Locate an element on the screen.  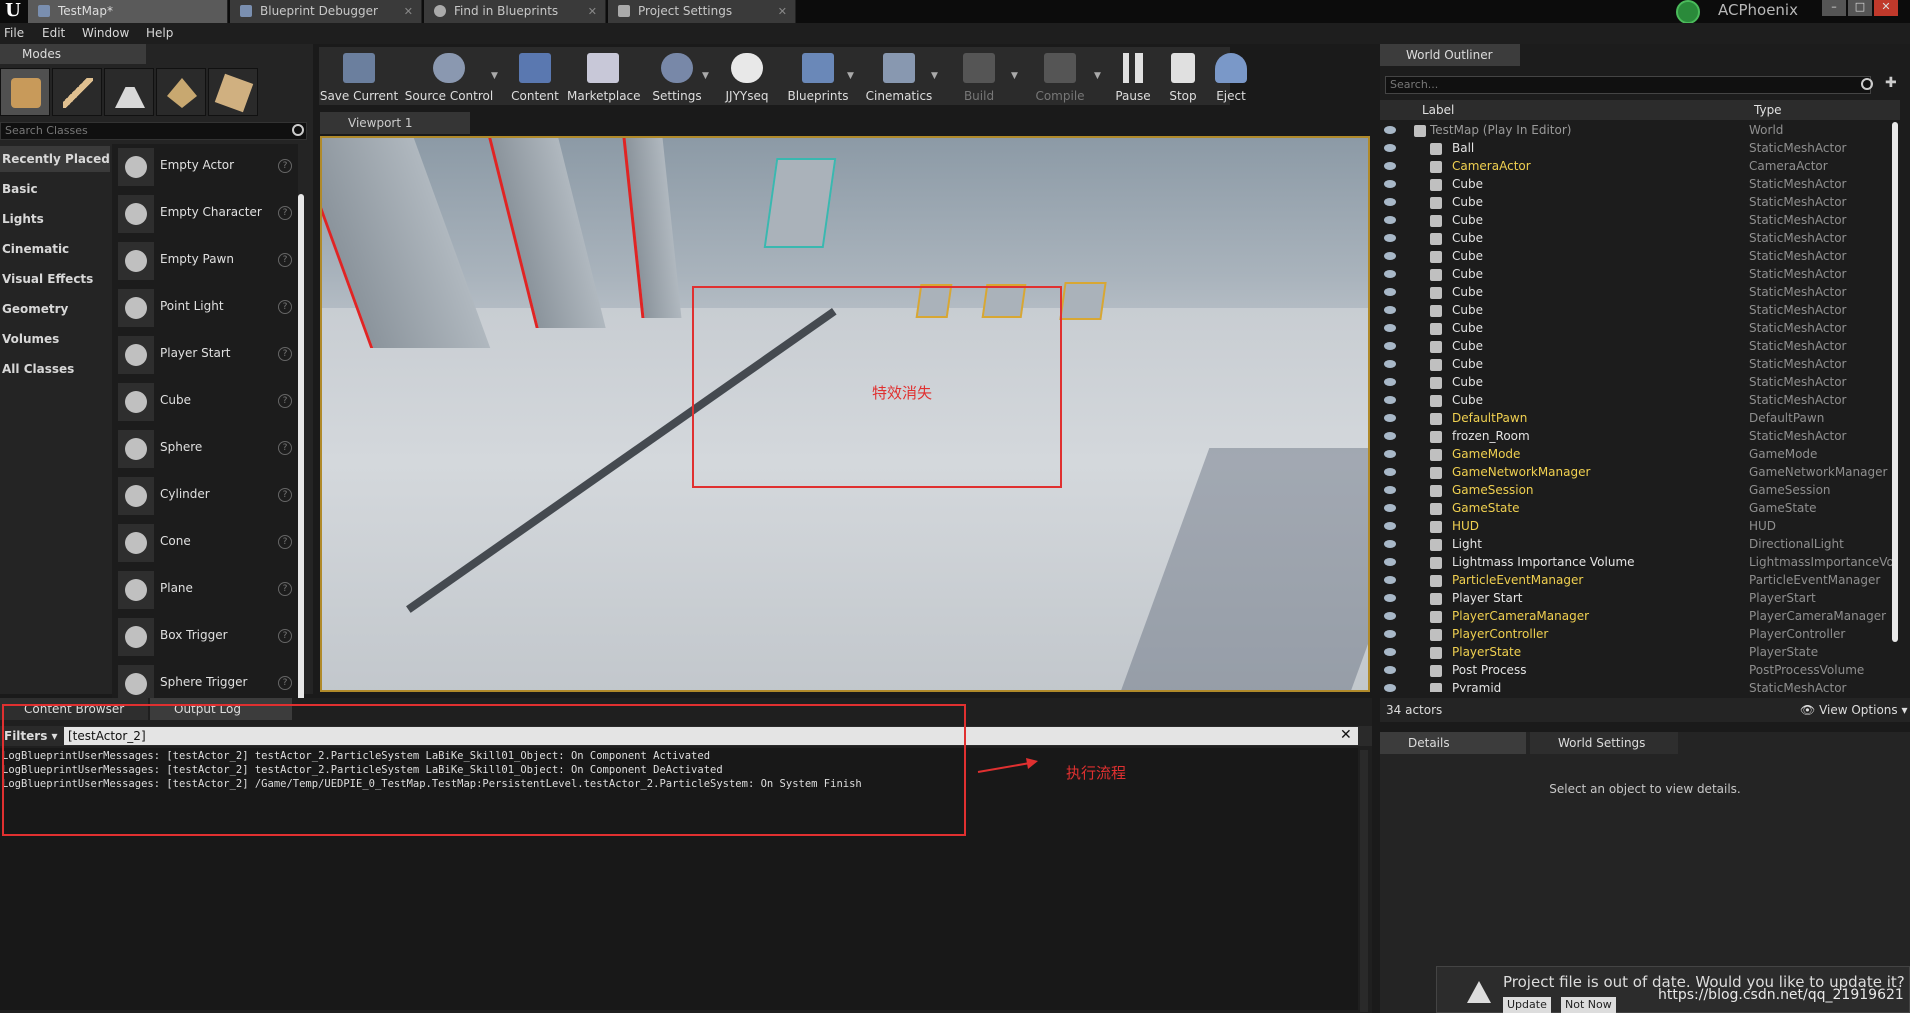
outliner-row: HUD HUD is located at coordinates (1637, 527).